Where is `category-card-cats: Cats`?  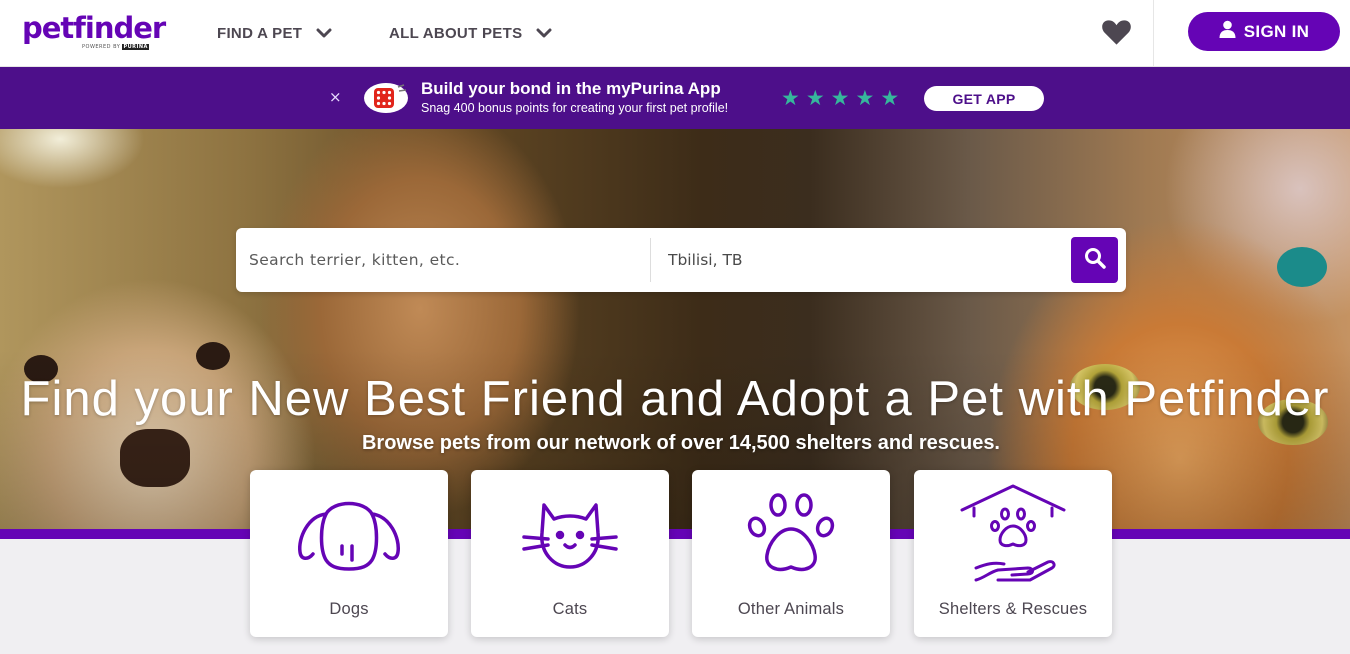
category-card-cats: Cats is located at coordinates (570, 553).